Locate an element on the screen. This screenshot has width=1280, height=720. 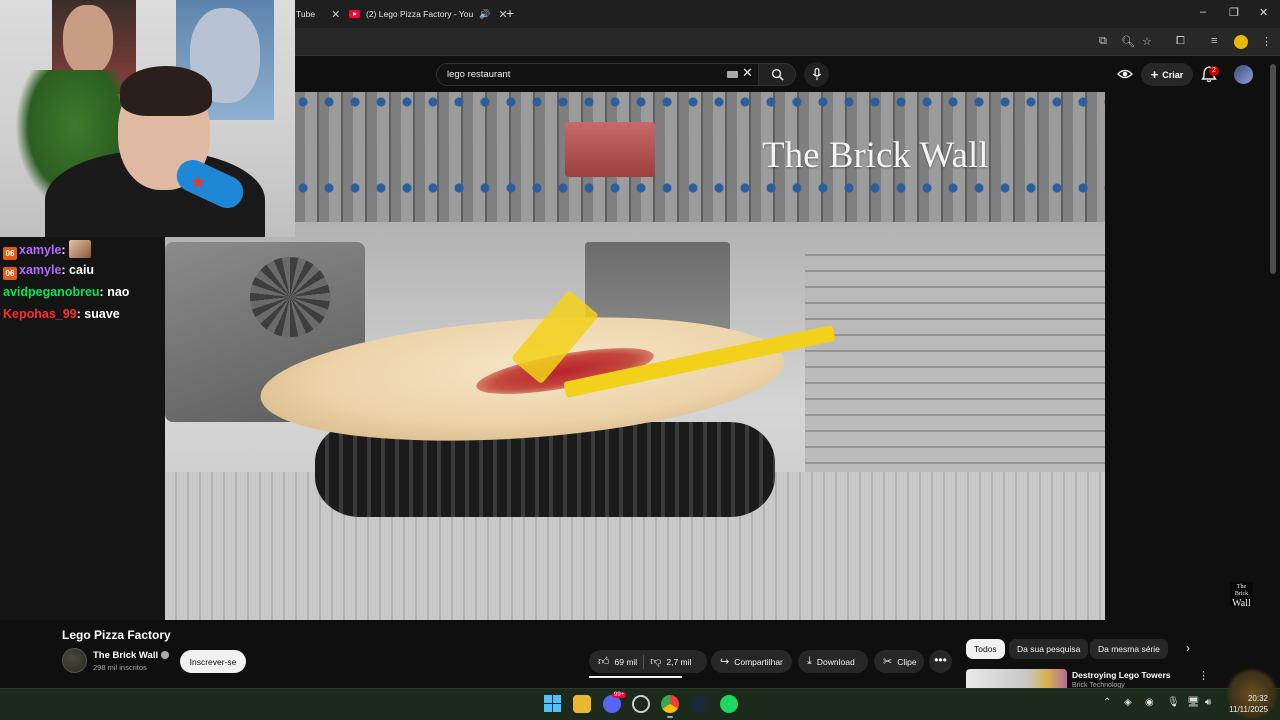
eye-icon is located at coordinates (1125, 74).